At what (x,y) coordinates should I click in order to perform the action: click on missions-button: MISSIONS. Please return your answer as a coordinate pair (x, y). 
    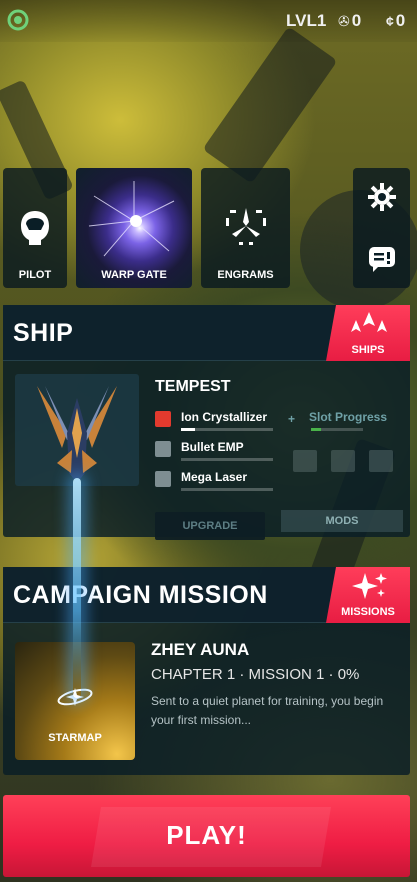
    Looking at the image, I should click on (368, 595).